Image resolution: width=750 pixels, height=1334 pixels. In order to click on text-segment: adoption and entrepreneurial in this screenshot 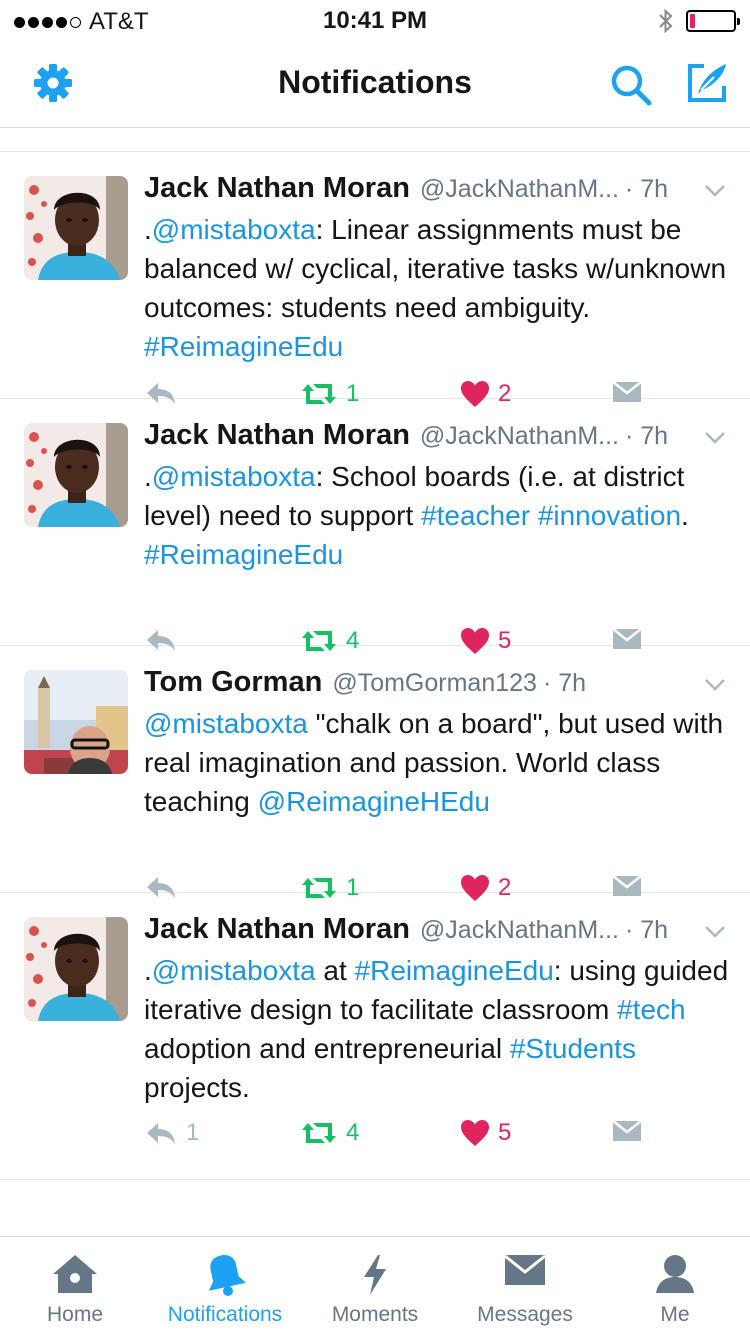, I will do `click(327, 1048)`.